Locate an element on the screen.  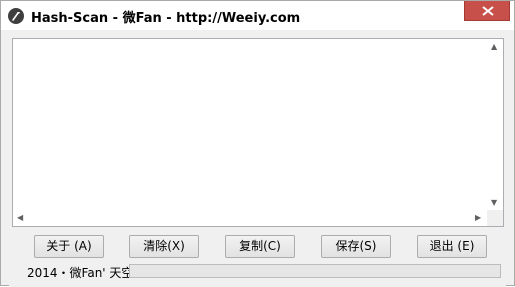
scroll-up-arrow-icon: ▲ is located at coordinates (494, 47).